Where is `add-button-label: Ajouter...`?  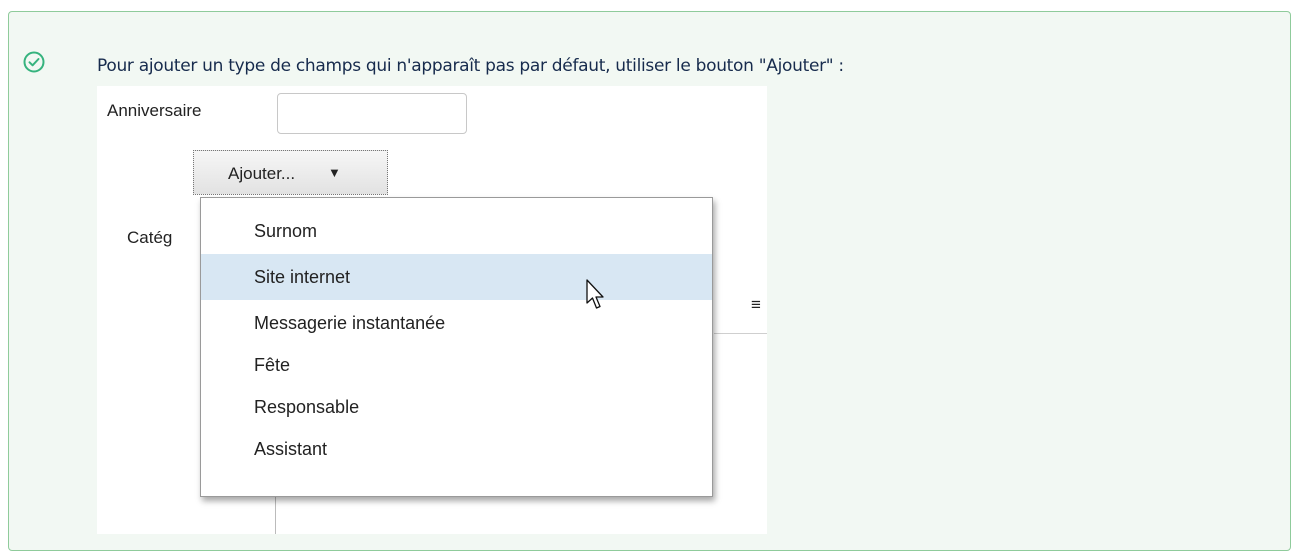 add-button-label: Ajouter... is located at coordinates (262, 173).